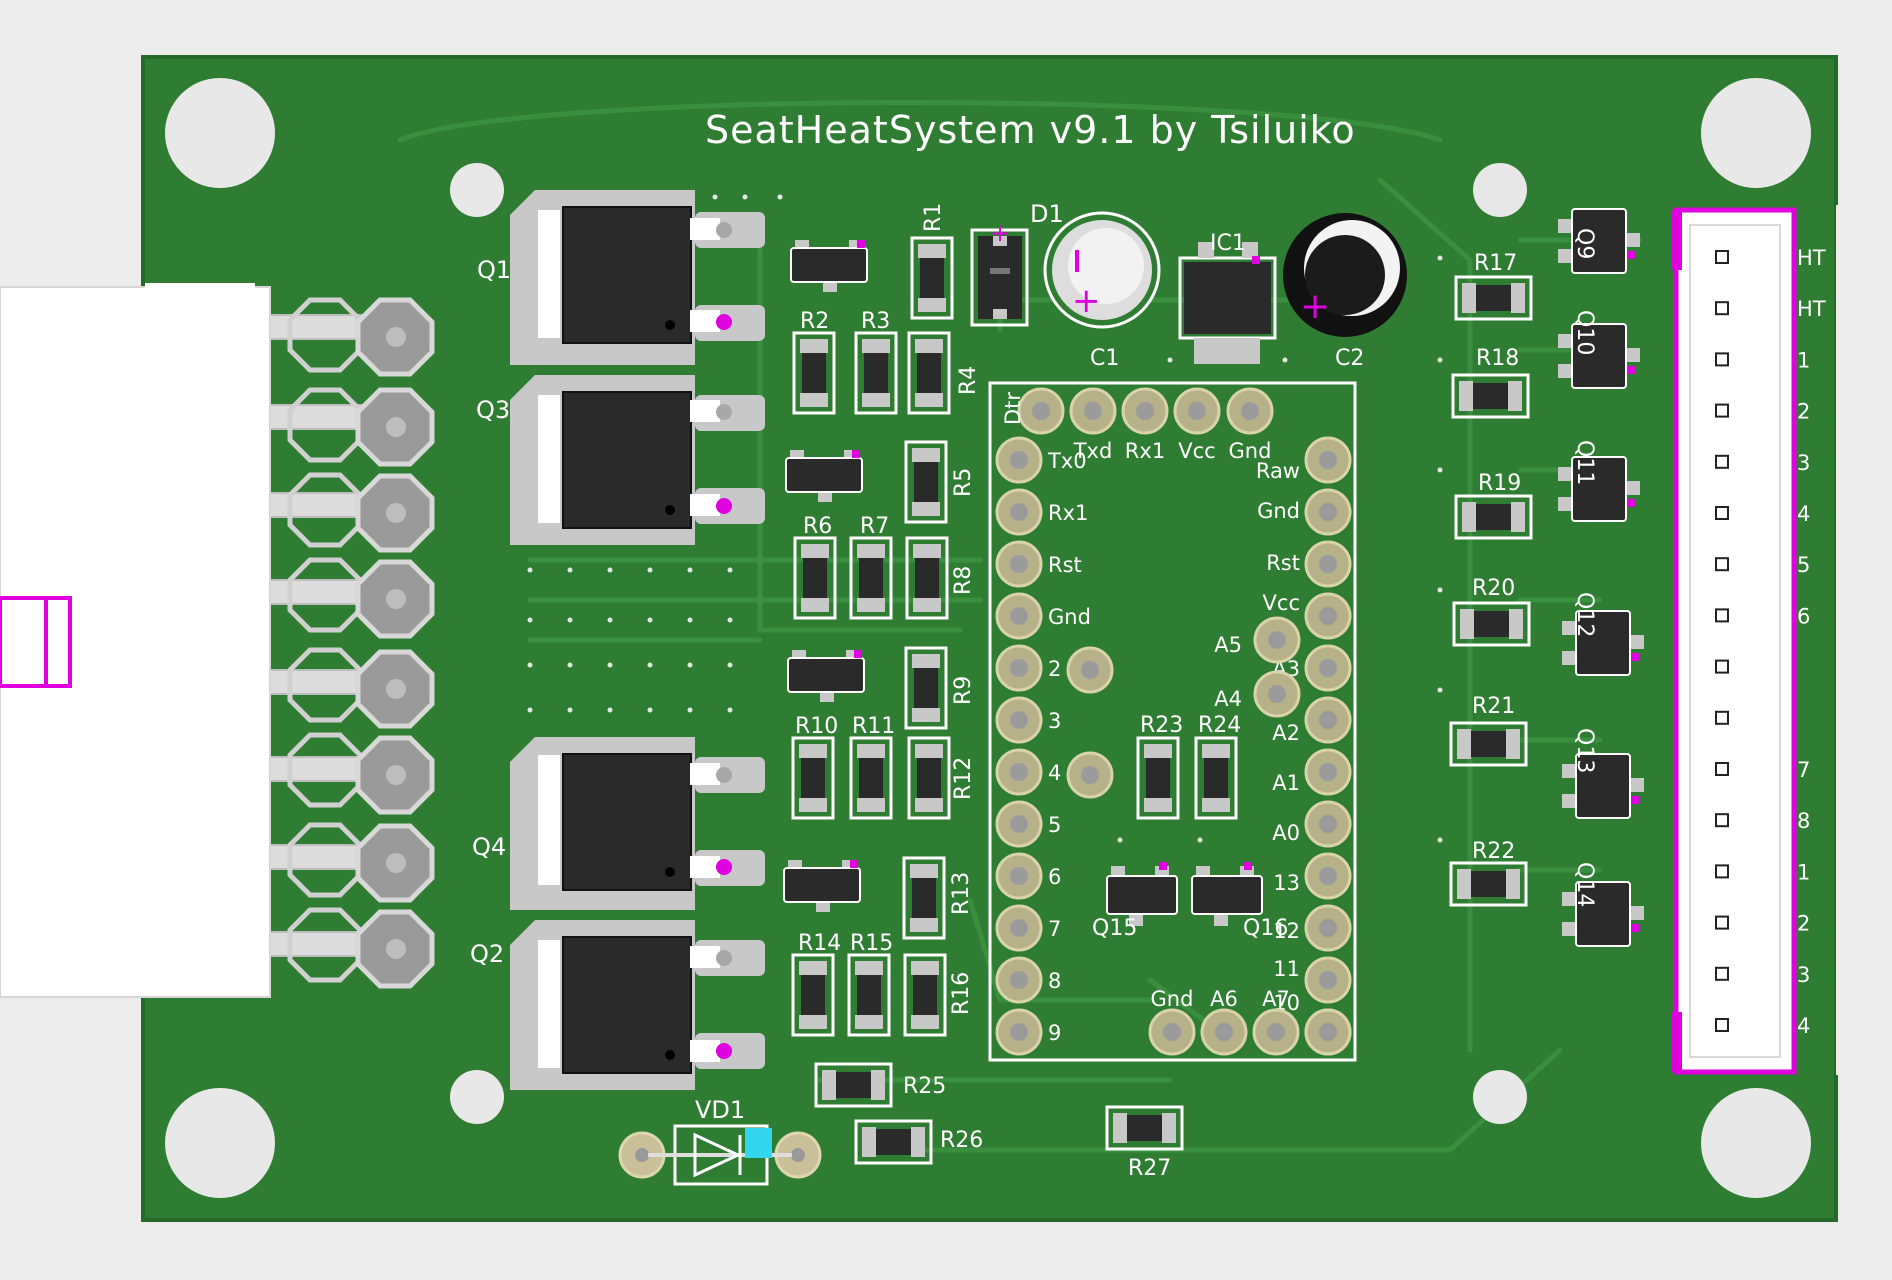  Describe the element at coordinates (968, 380) in the screenshot. I see `label-r4: R4` at that location.